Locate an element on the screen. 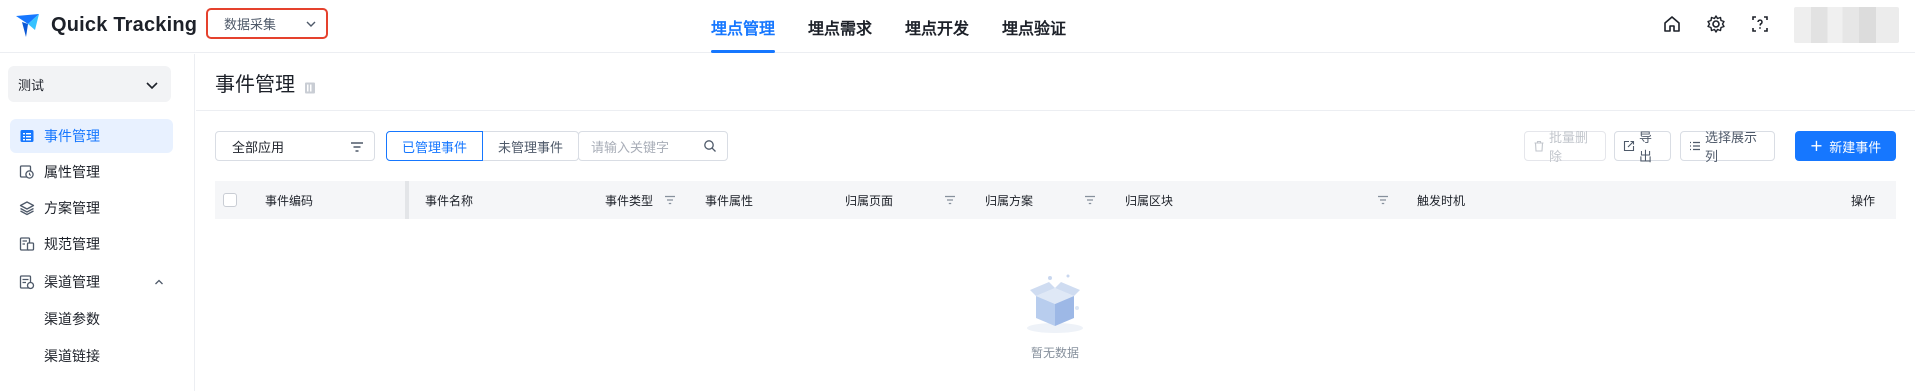 The width and height of the screenshot is (1915, 391). sidebar: 测试 事件管理 属性管理 方案管理 规范管理 渠道管理 渠道参数 渠道链接 is located at coordinates (97, 222).